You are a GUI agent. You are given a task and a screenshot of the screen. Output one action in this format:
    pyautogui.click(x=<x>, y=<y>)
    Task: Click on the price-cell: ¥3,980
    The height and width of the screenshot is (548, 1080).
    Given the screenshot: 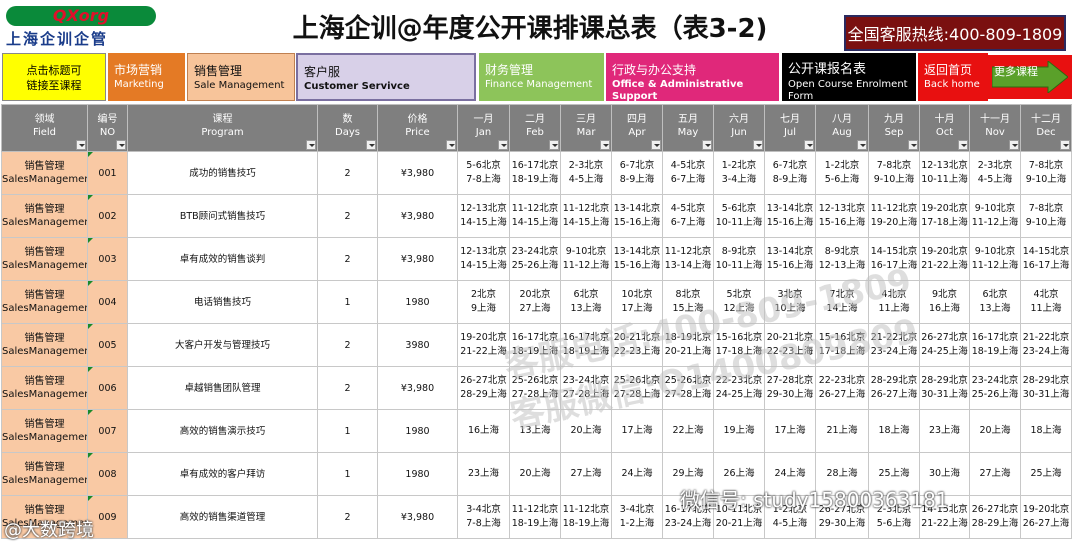 What is the action you would take?
    pyautogui.click(x=417, y=259)
    